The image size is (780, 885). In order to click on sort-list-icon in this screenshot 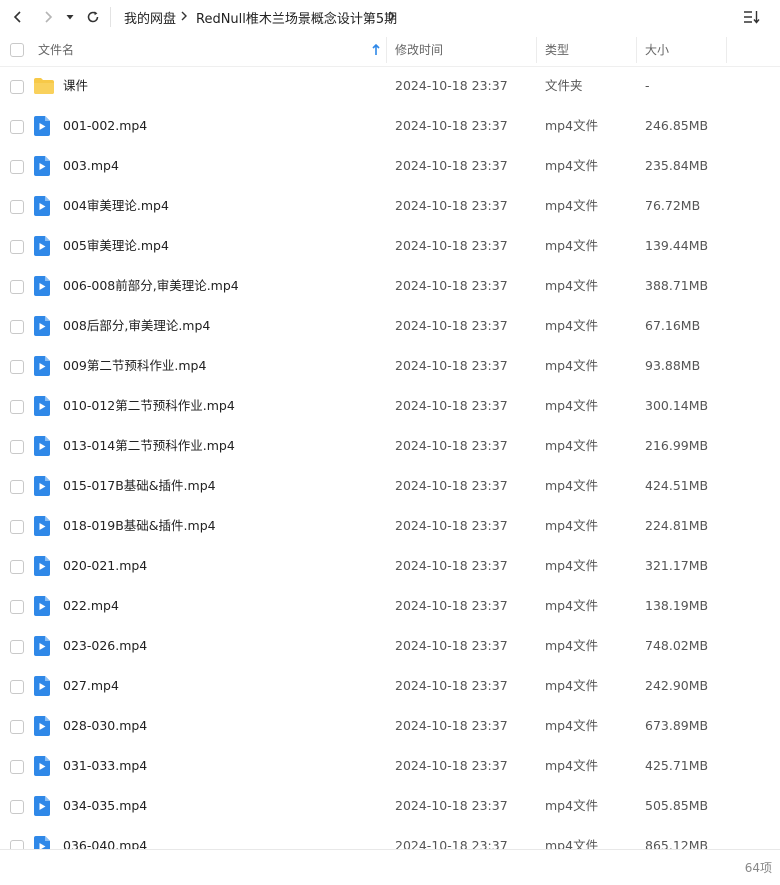, I will do `click(752, 17)`.